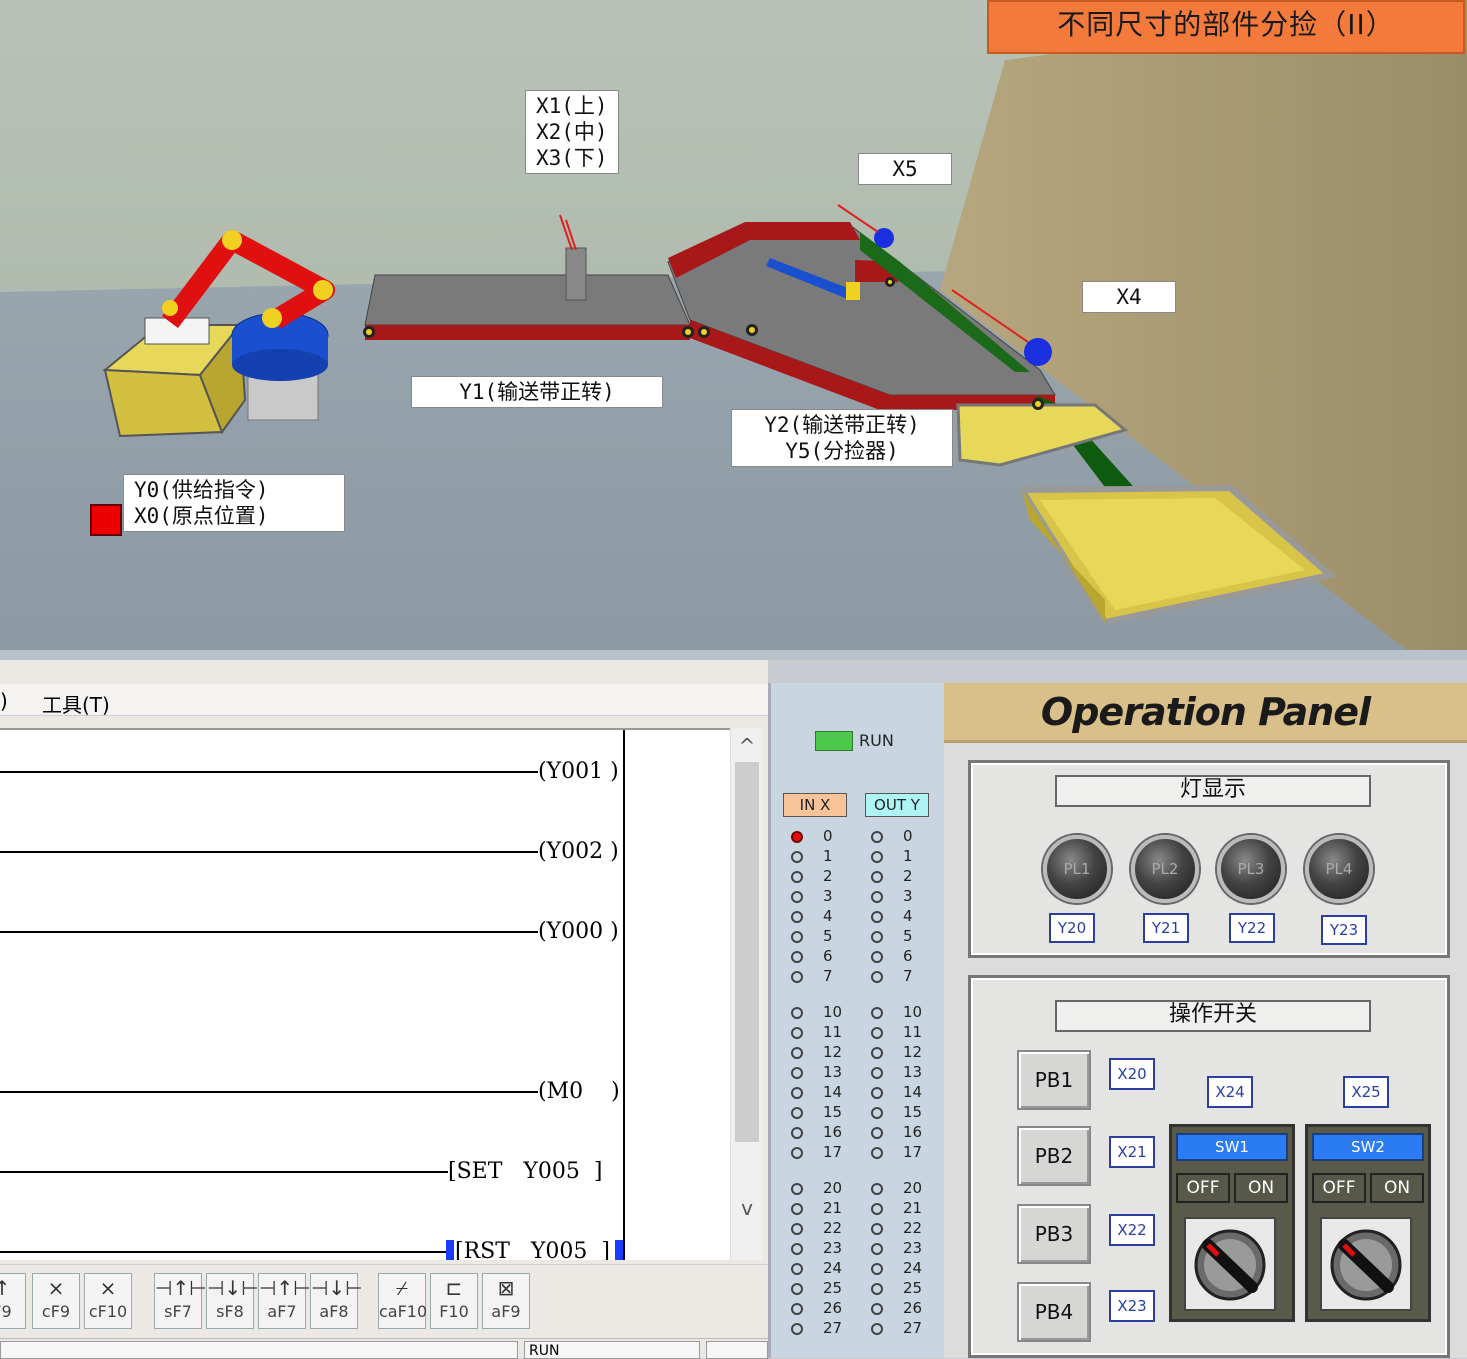 Image resolution: width=1467 pixels, height=1359 pixels. What do you see at coordinates (747, 746) in the screenshot?
I see `scroll-up-button: ^` at bounding box center [747, 746].